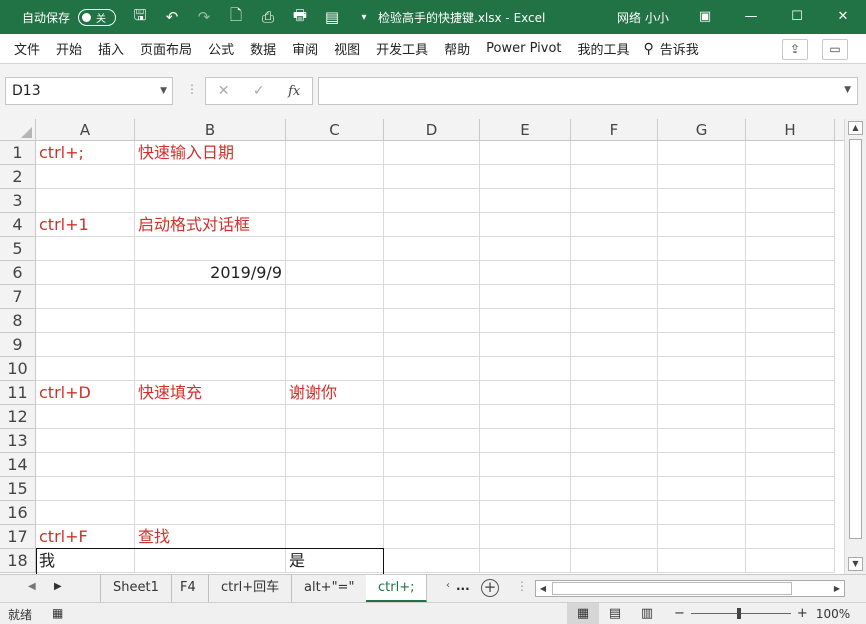 The width and height of the screenshot is (866, 624). I want to click on cell-e3, so click(525, 201).